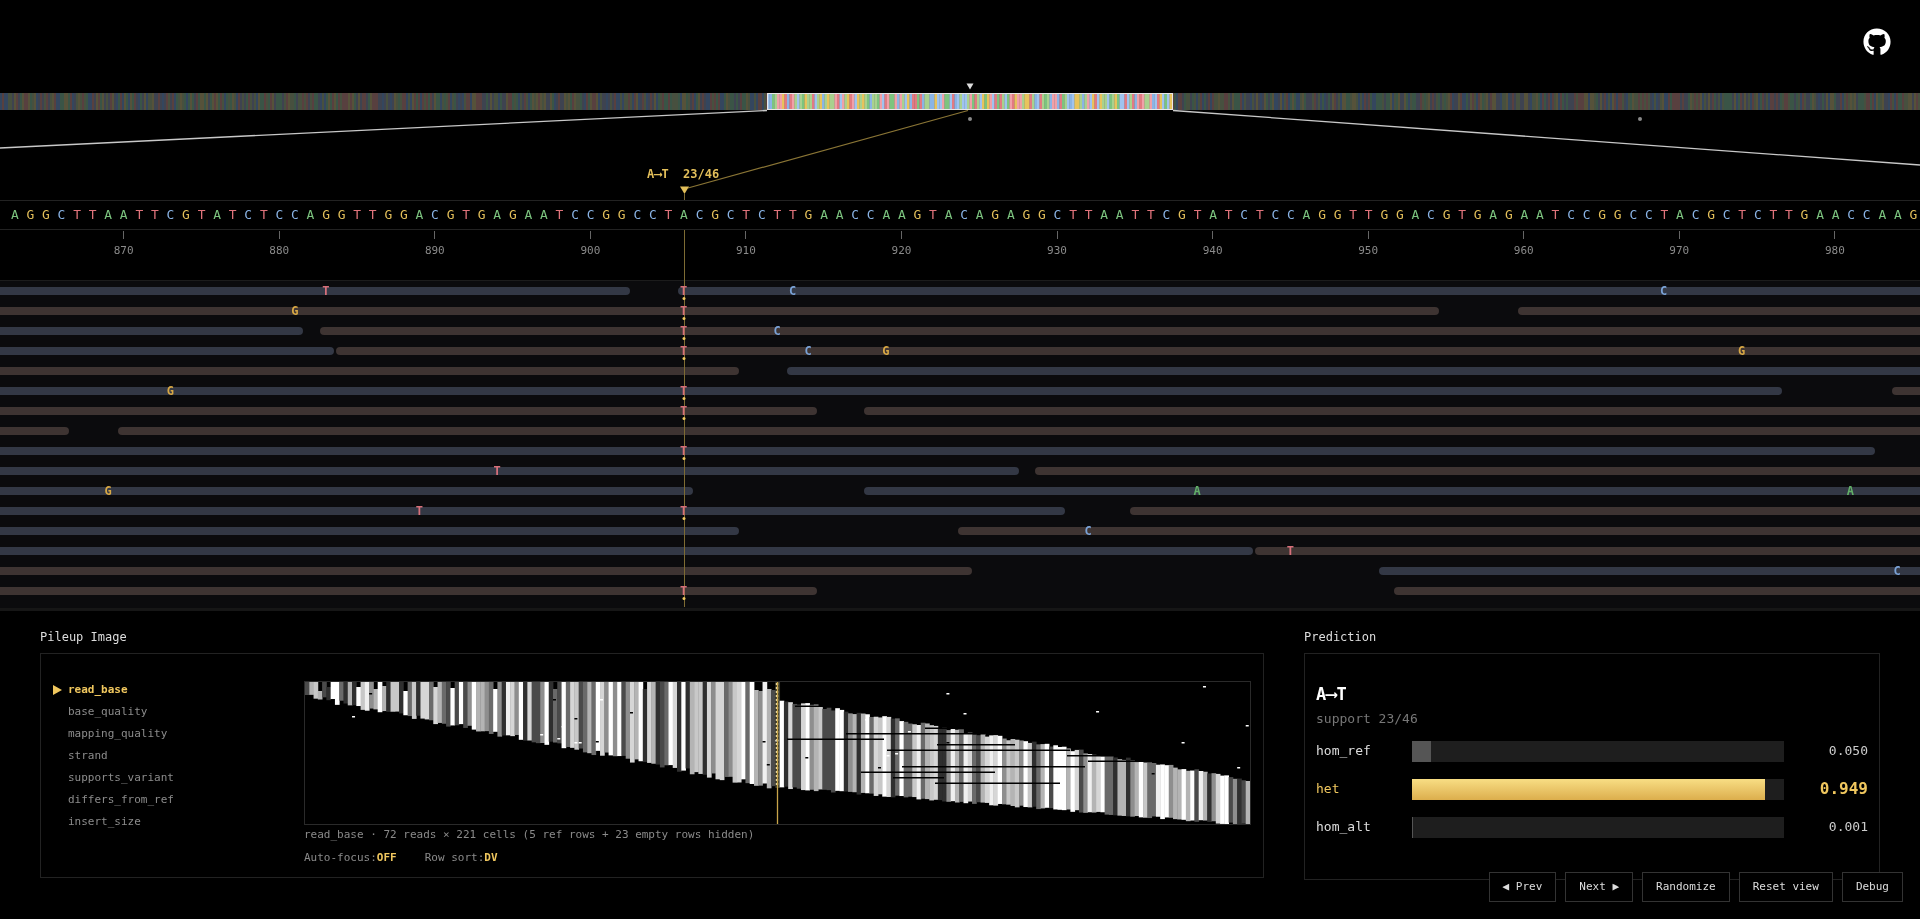 The width and height of the screenshot is (1920, 919). Describe the element at coordinates (901, 251) in the screenshot. I see `ruler-label: 920` at that location.